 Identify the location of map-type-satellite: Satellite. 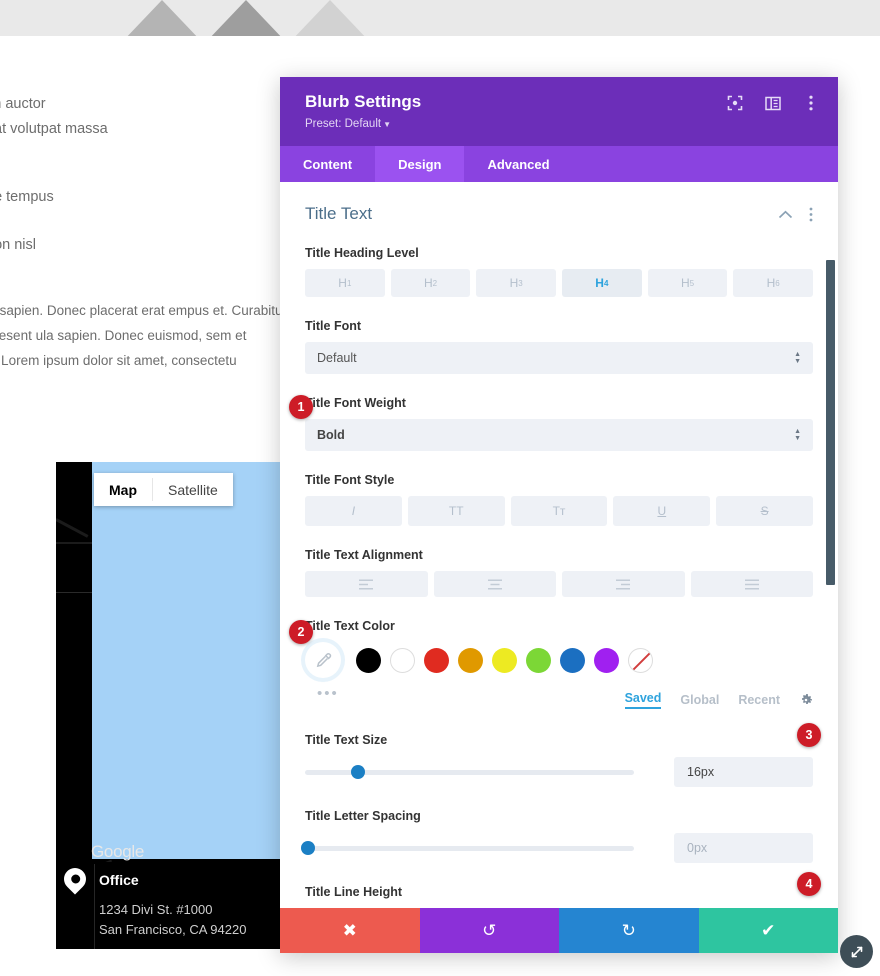
(193, 489).